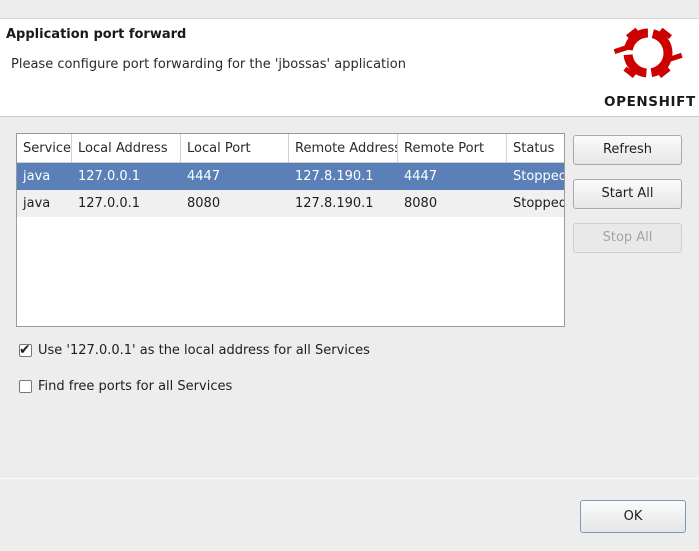 Image resolution: width=699 pixels, height=551 pixels. What do you see at coordinates (235, 148) in the screenshot?
I see `column-header-local-port: Local Port` at bounding box center [235, 148].